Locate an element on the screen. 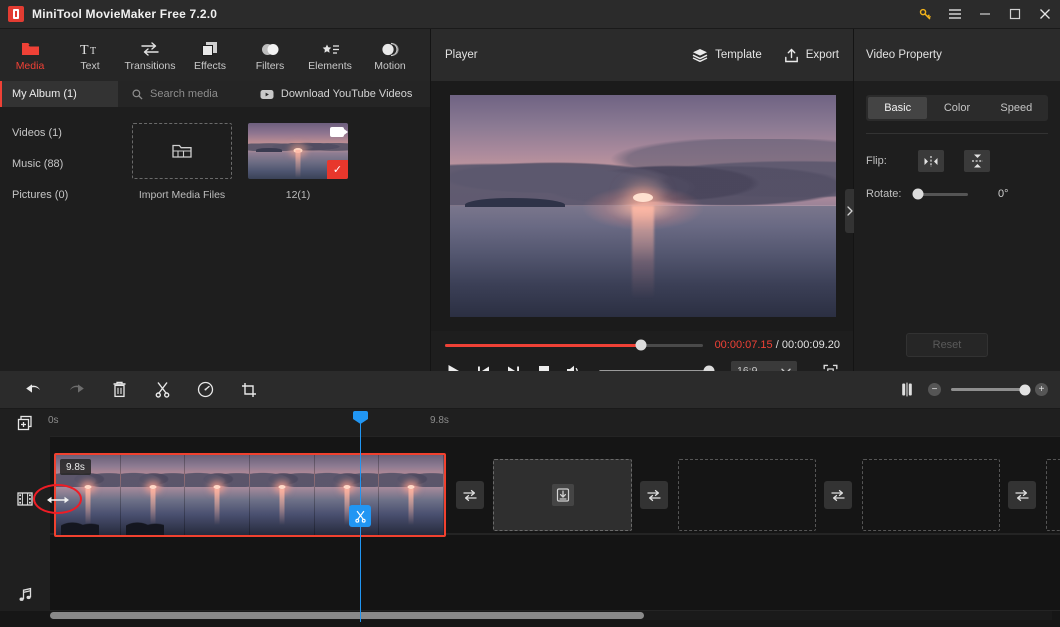 This screenshot has height=627, width=1060. menu-icon is located at coordinates (955, 14).